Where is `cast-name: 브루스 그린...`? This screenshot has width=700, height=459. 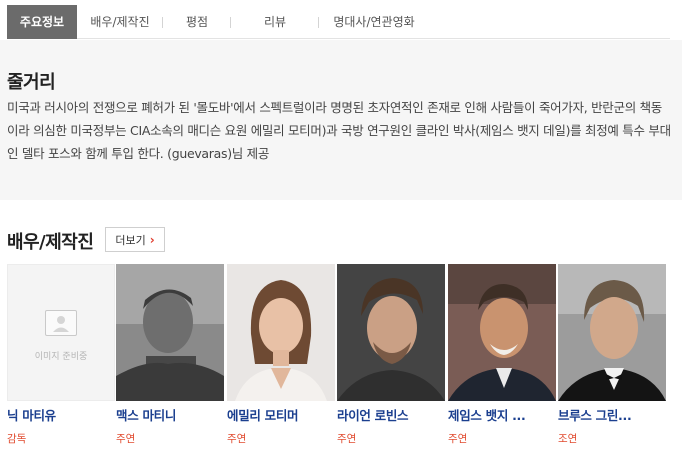
cast-name: 브루스 그린... is located at coordinates (612, 414).